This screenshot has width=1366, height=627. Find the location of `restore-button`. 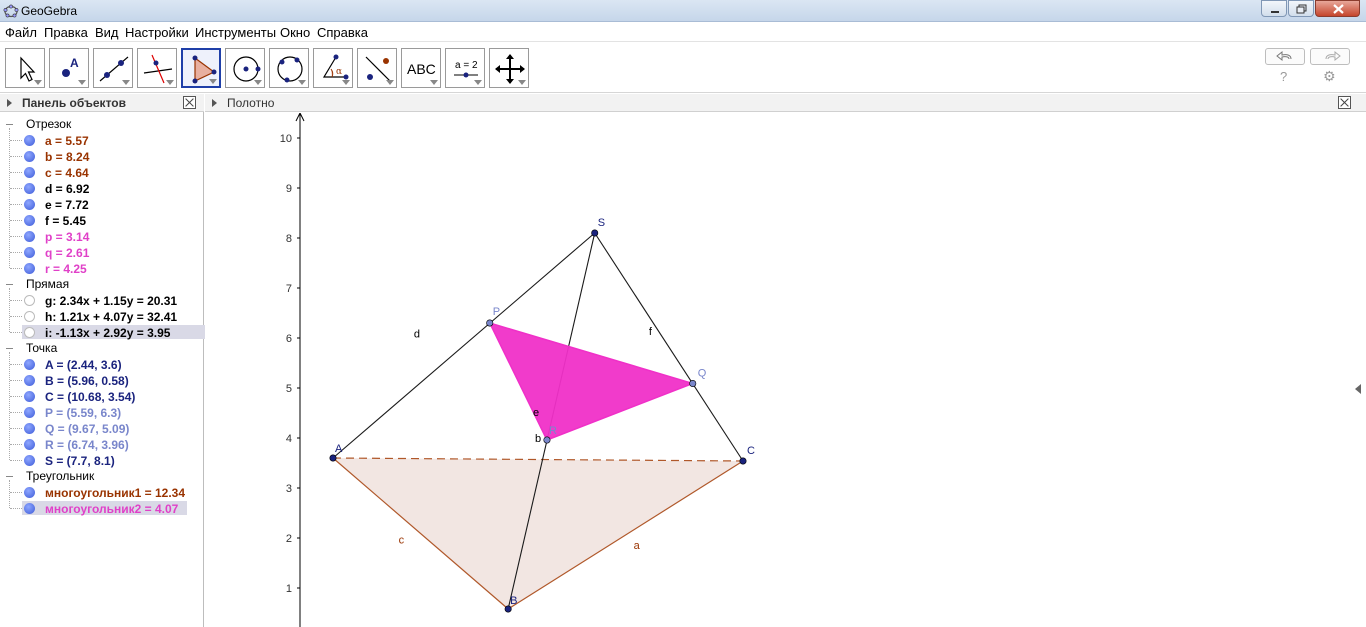

restore-button is located at coordinates (1301, 8).